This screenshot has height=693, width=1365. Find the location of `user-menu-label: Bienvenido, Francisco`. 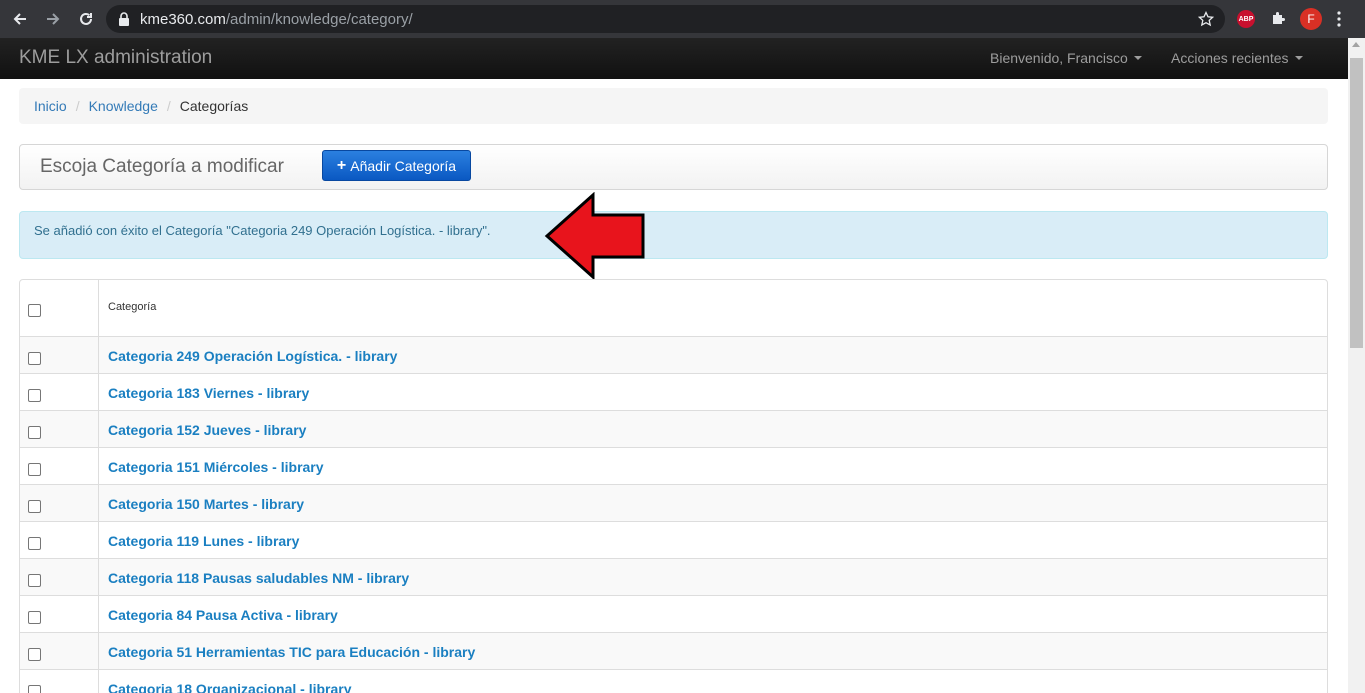

user-menu-label: Bienvenido, Francisco is located at coordinates (1059, 58).